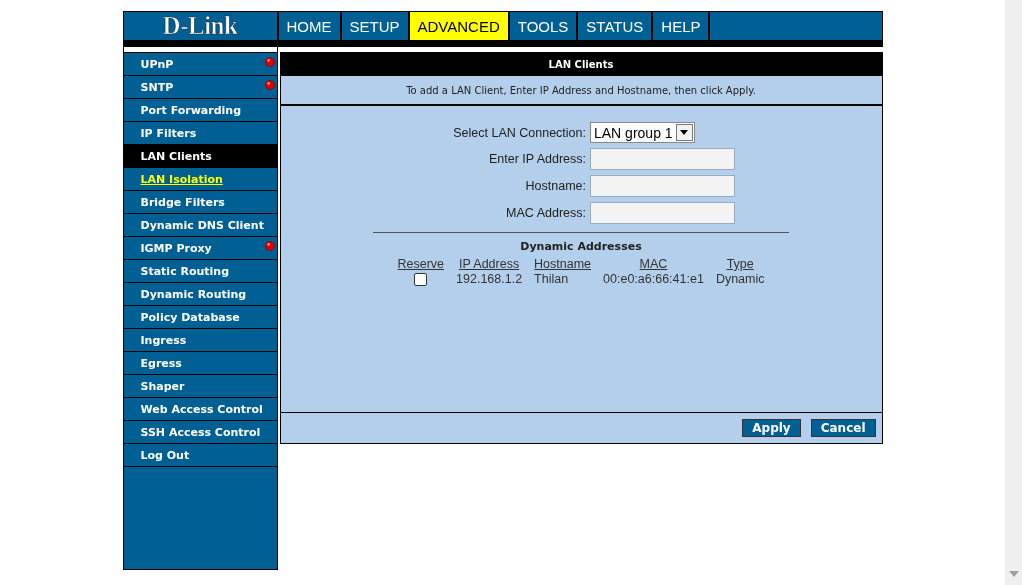 This screenshot has width=1022, height=585. Describe the element at coordinates (200, 409) in the screenshot. I see `sidebar-item: Web Access Control` at that location.